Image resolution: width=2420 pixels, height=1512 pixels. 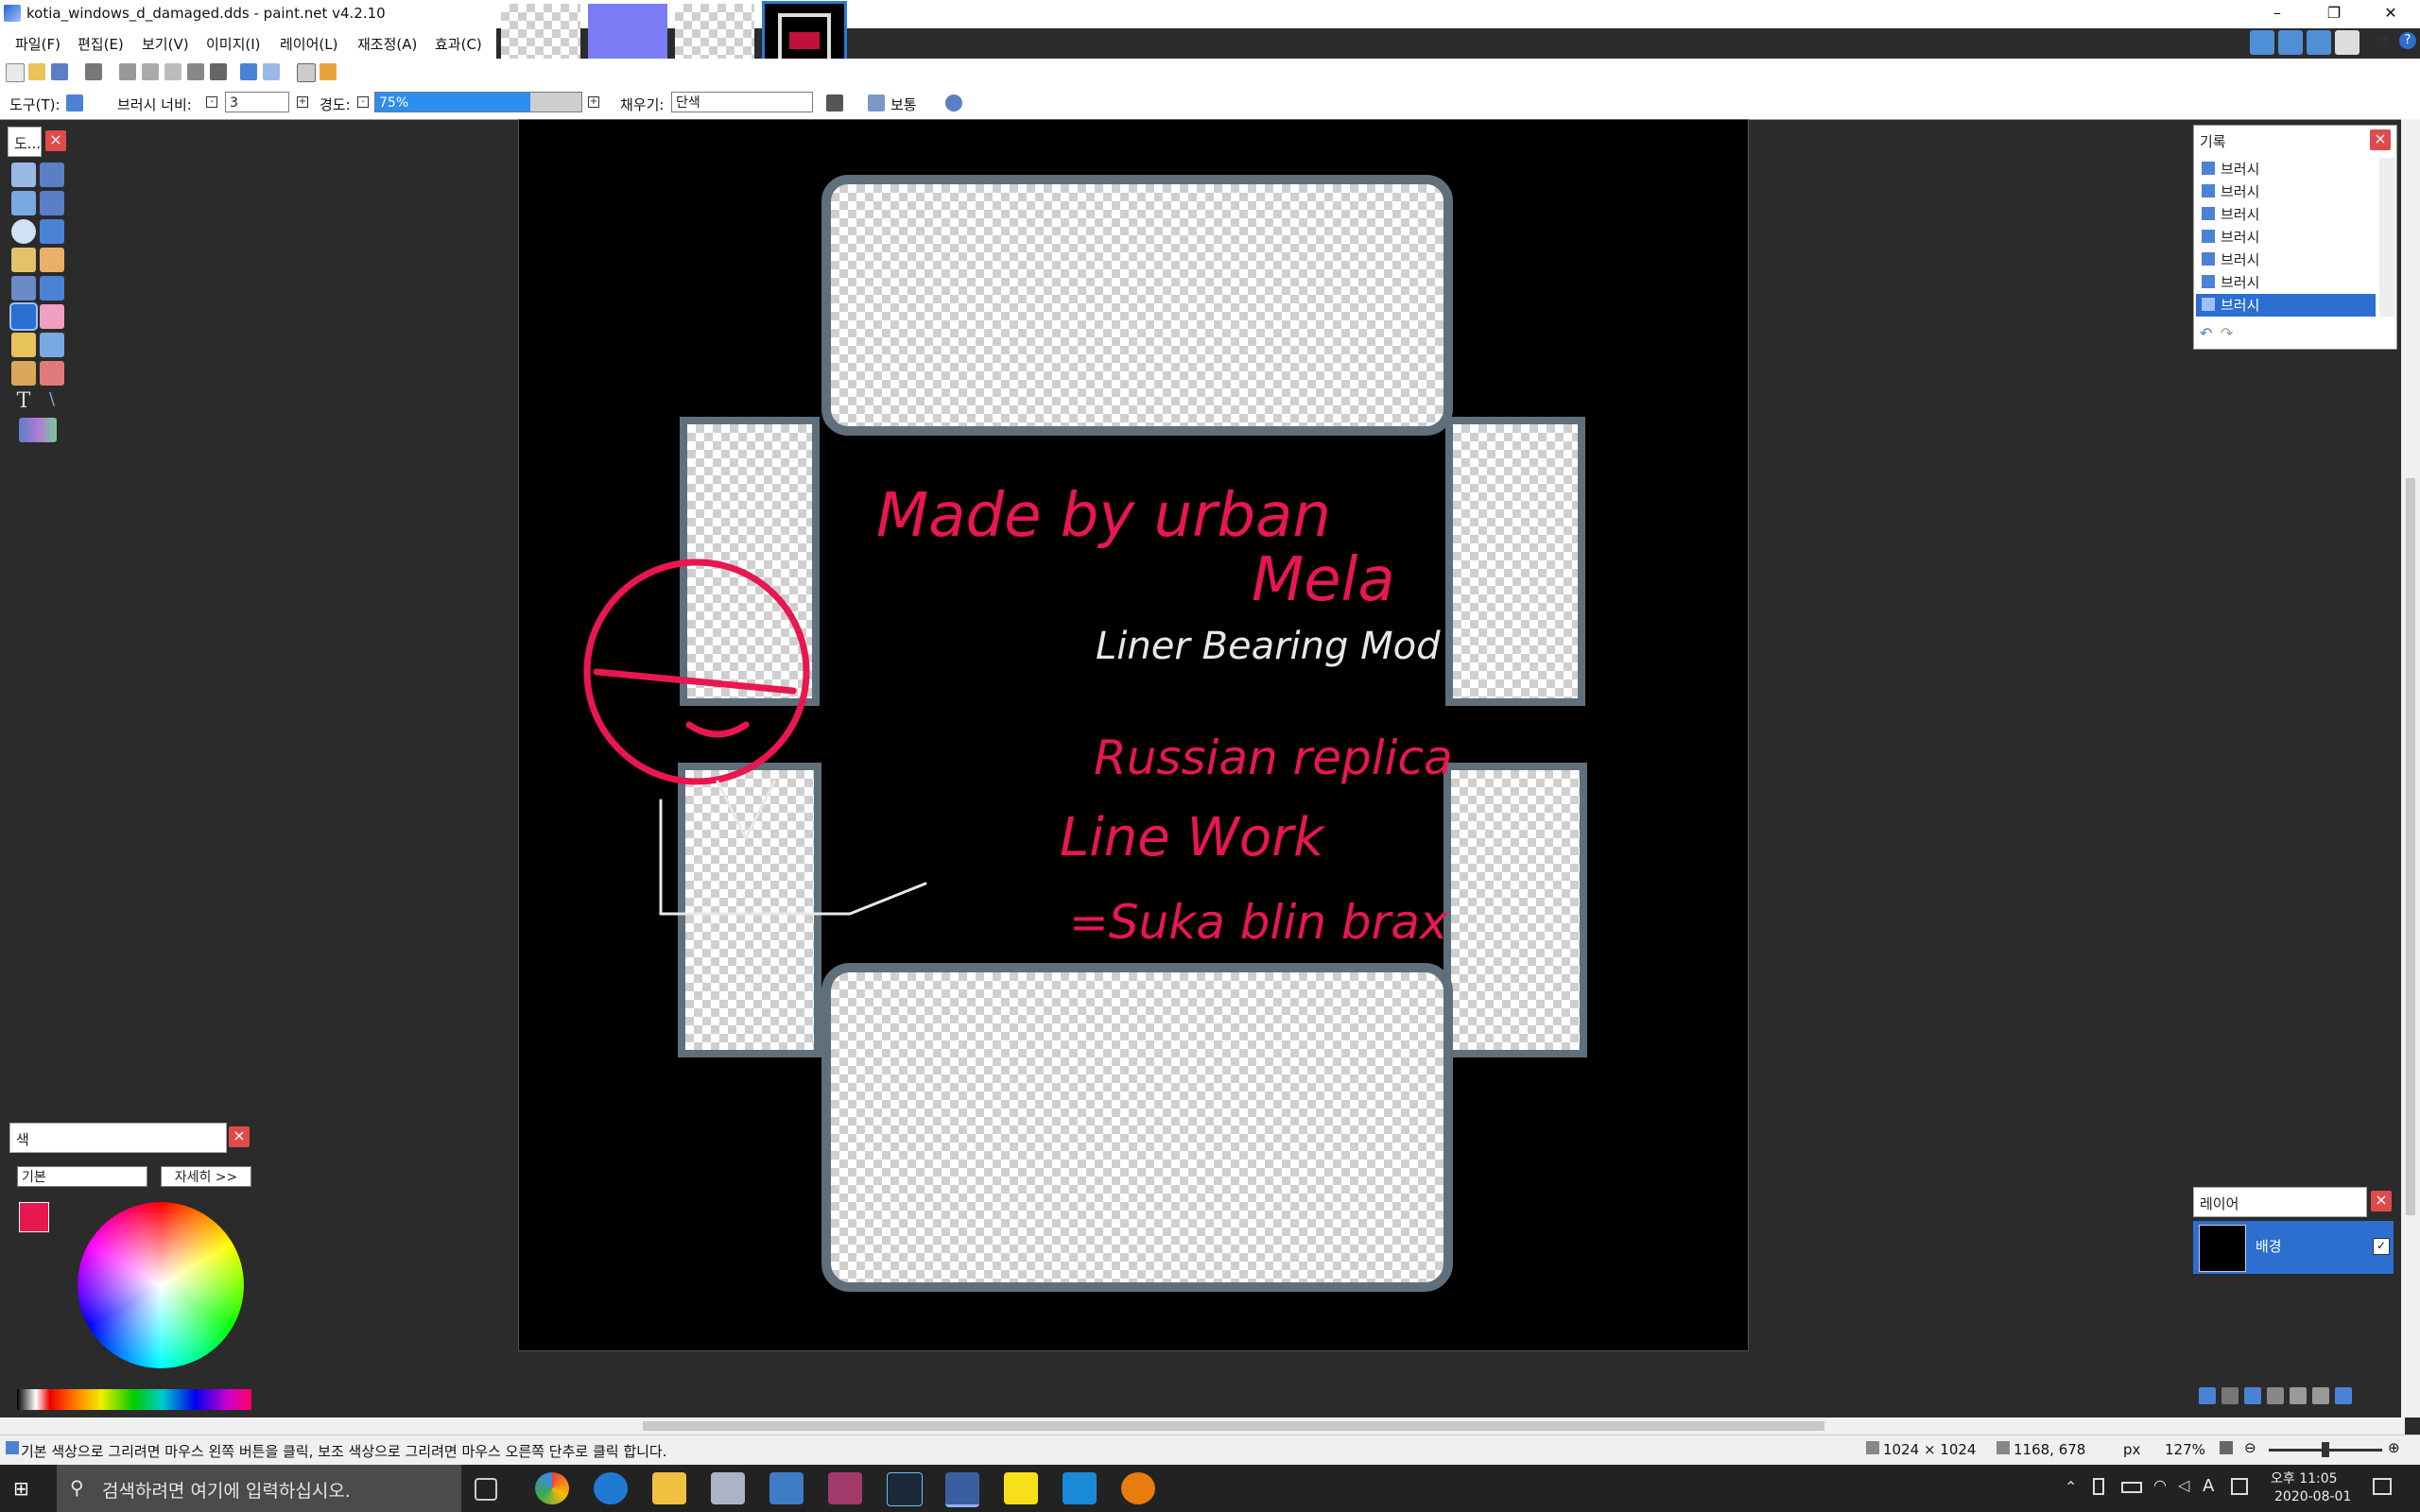 I want to click on ime-mode-icon, so click(x=2239, y=1486).